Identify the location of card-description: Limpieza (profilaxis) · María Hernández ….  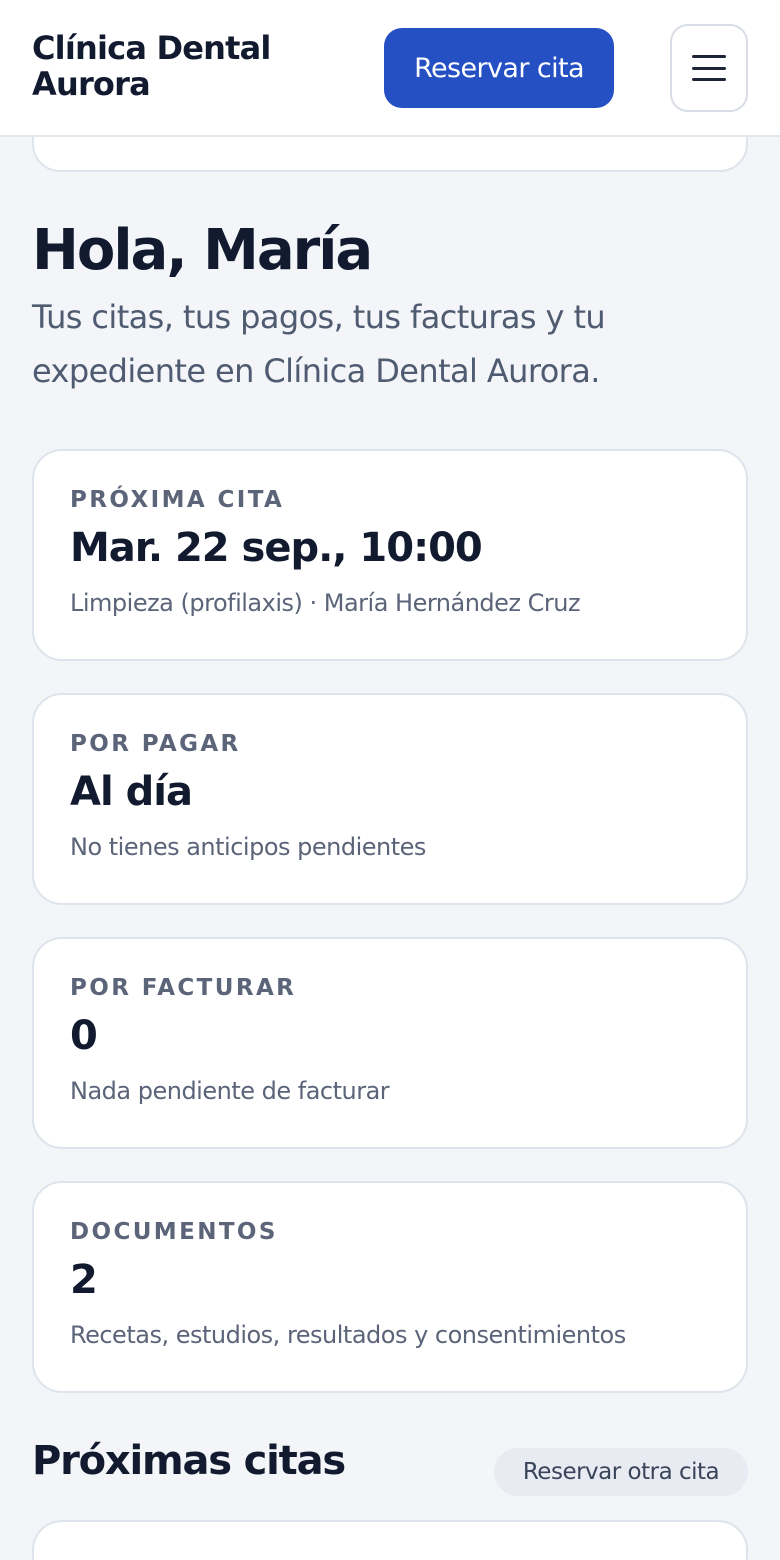
(325, 603).